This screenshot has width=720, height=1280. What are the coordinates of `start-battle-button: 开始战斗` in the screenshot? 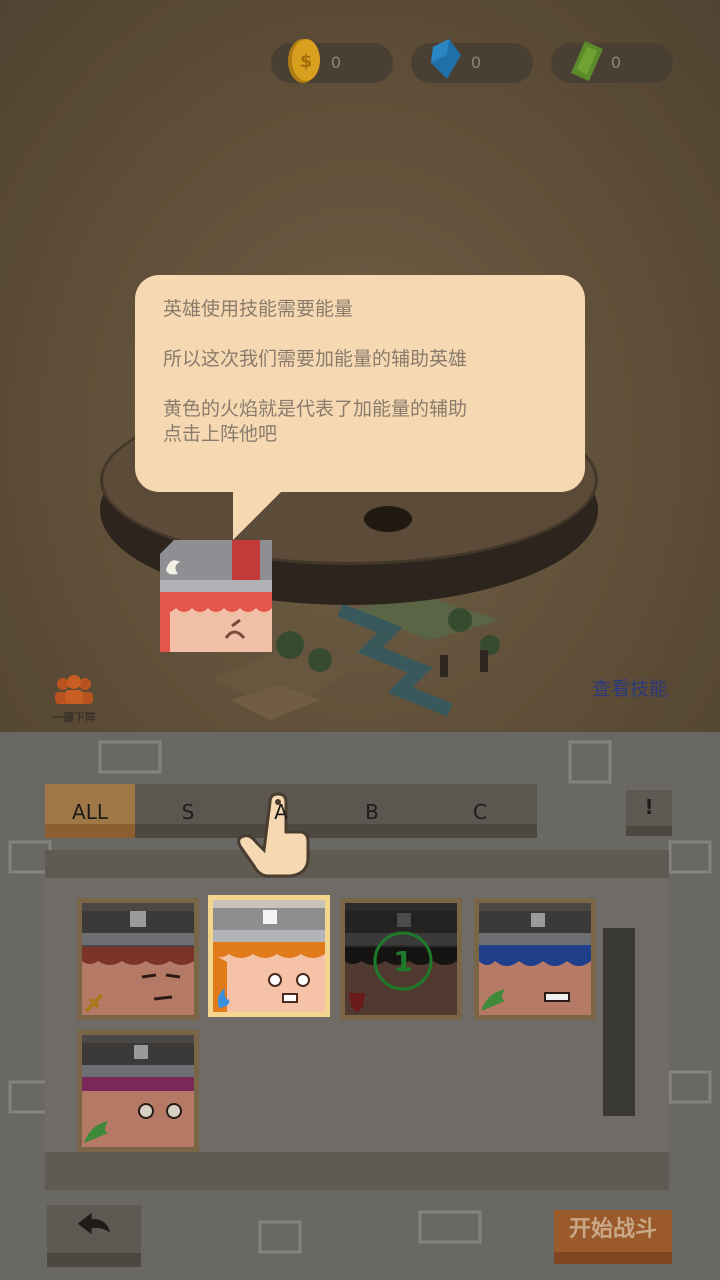 It's located at (613, 1237).